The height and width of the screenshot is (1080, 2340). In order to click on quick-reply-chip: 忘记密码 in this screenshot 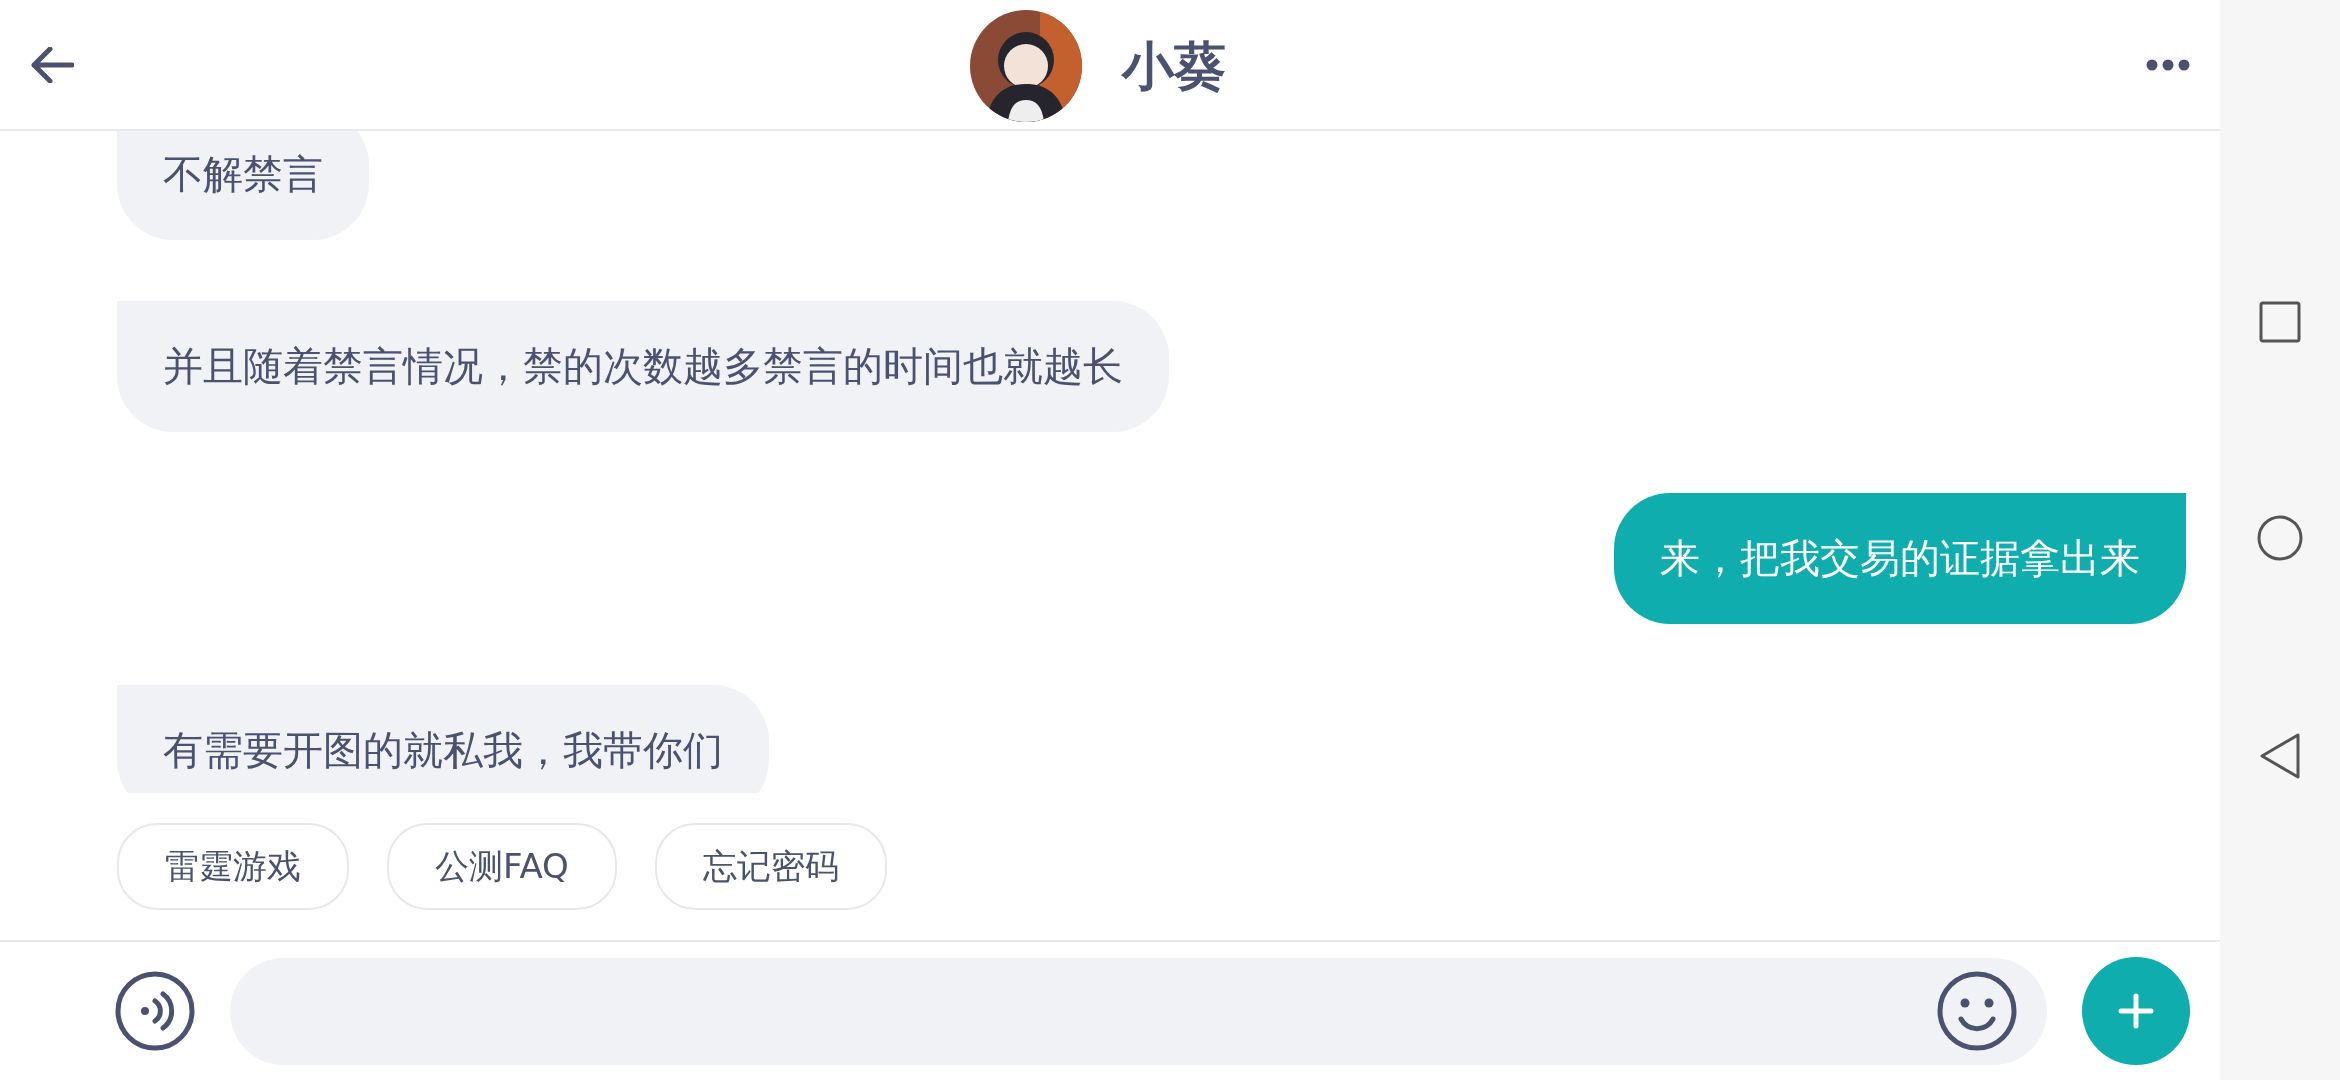, I will do `click(770, 866)`.